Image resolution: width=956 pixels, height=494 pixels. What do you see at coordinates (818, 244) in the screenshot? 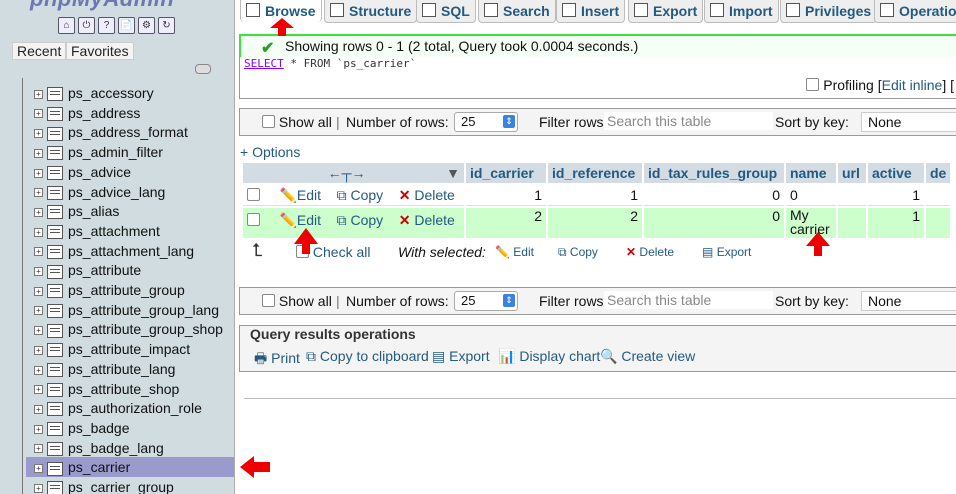
I see `arrow-name` at bounding box center [818, 244].